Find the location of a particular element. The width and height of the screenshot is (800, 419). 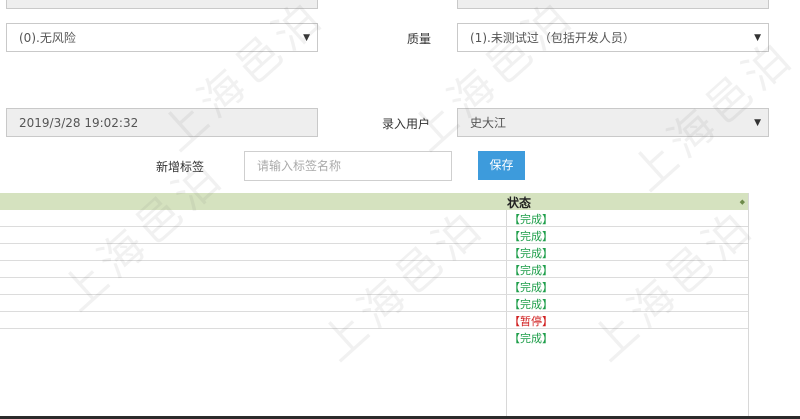

quality-select: (1).未测试过（包括开发人员） ▼ is located at coordinates (613, 37).